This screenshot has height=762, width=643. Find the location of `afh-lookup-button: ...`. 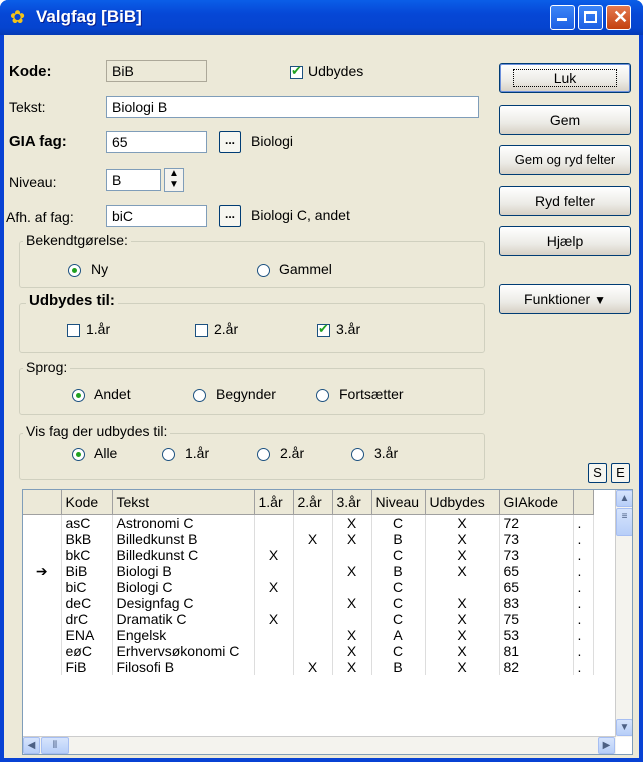

afh-lookup-button: ... is located at coordinates (230, 216).